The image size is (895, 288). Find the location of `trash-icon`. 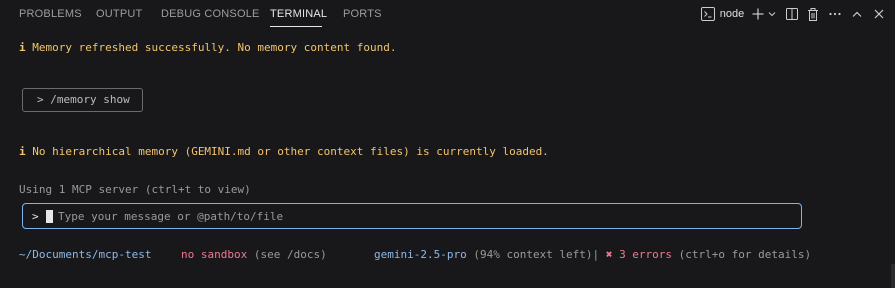

trash-icon is located at coordinates (813, 14).